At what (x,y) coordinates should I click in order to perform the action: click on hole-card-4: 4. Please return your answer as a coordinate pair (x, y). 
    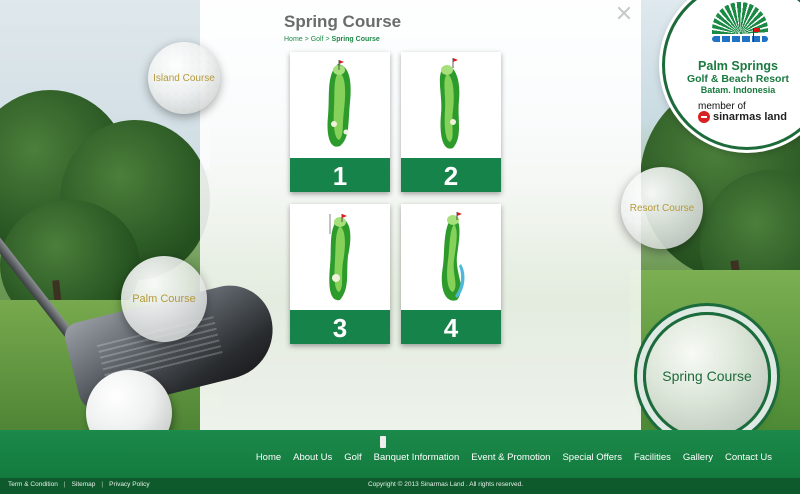
    Looking at the image, I should click on (451, 274).